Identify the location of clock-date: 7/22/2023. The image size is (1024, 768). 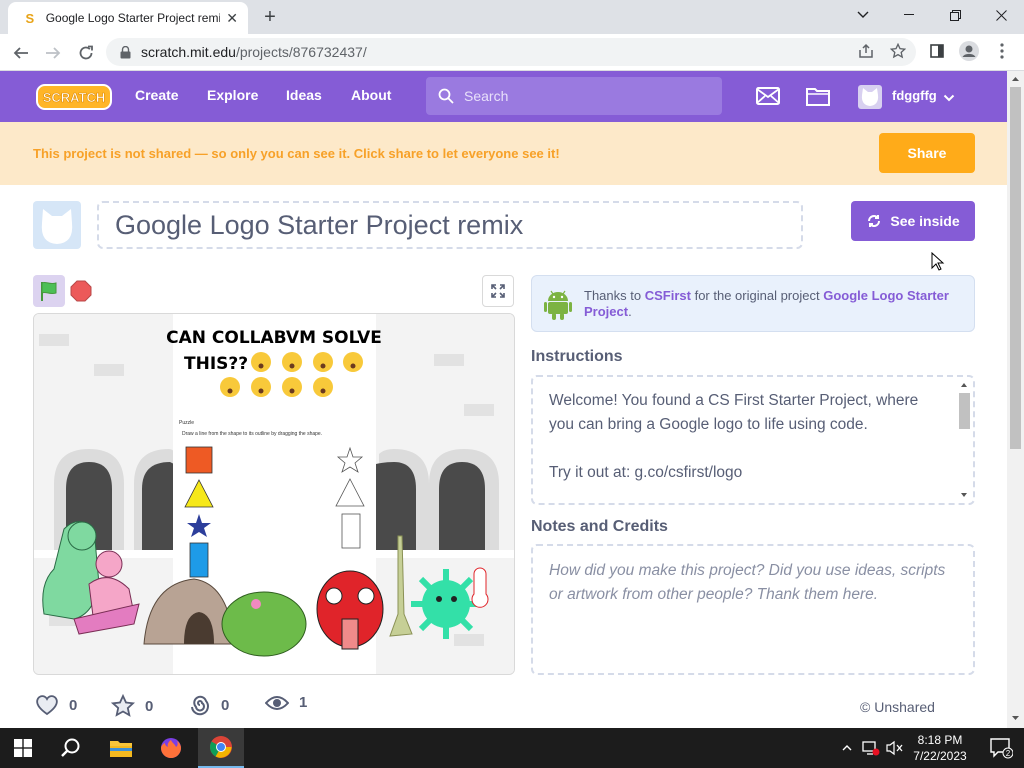
(940, 756).